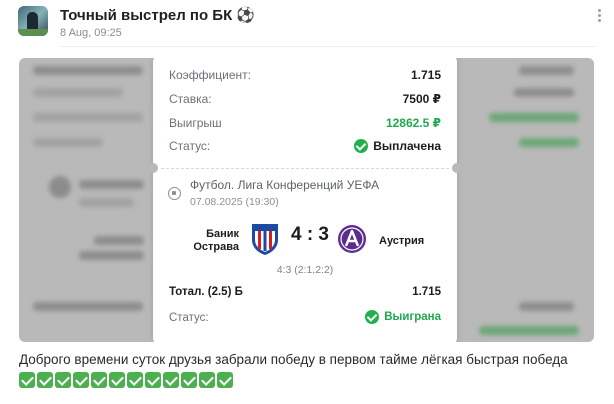 This screenshot has width=614, height=404. I want to click on coefficient-label: Коэффициент:, so click(210, 75).